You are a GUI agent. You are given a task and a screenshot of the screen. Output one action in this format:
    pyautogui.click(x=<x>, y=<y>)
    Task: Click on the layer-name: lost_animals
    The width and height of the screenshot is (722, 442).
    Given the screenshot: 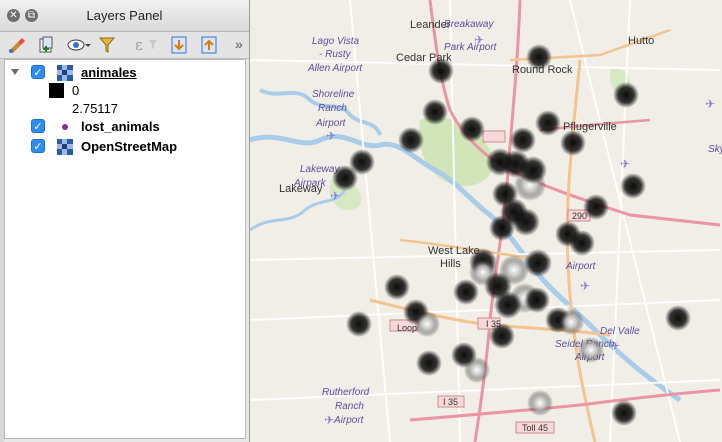 What is the action you would take?
    pyautogui.click(x=120, y=126)
    